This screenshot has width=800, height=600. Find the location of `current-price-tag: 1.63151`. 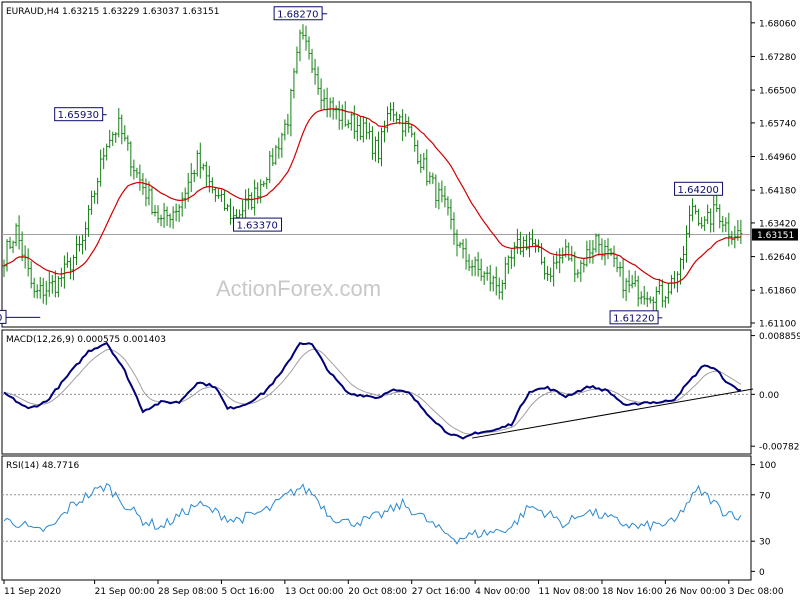

current-price-tag: 1.63151 is located at coordinates (775, 234).